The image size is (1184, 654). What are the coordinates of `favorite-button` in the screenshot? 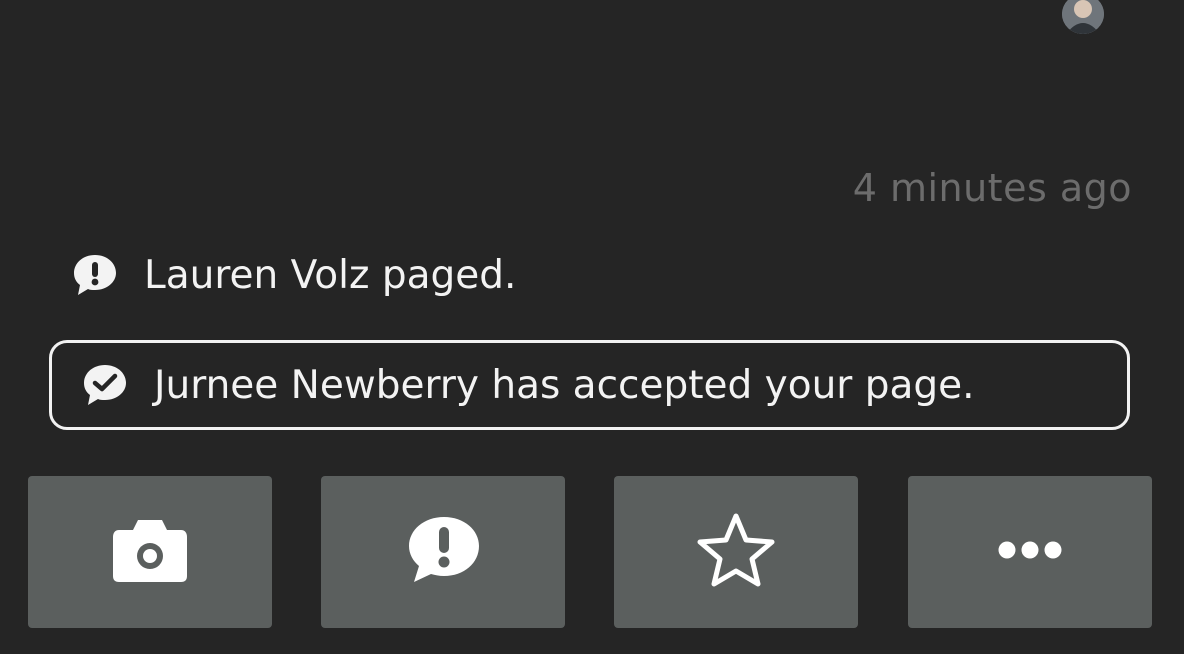 It's located at (736, 552).